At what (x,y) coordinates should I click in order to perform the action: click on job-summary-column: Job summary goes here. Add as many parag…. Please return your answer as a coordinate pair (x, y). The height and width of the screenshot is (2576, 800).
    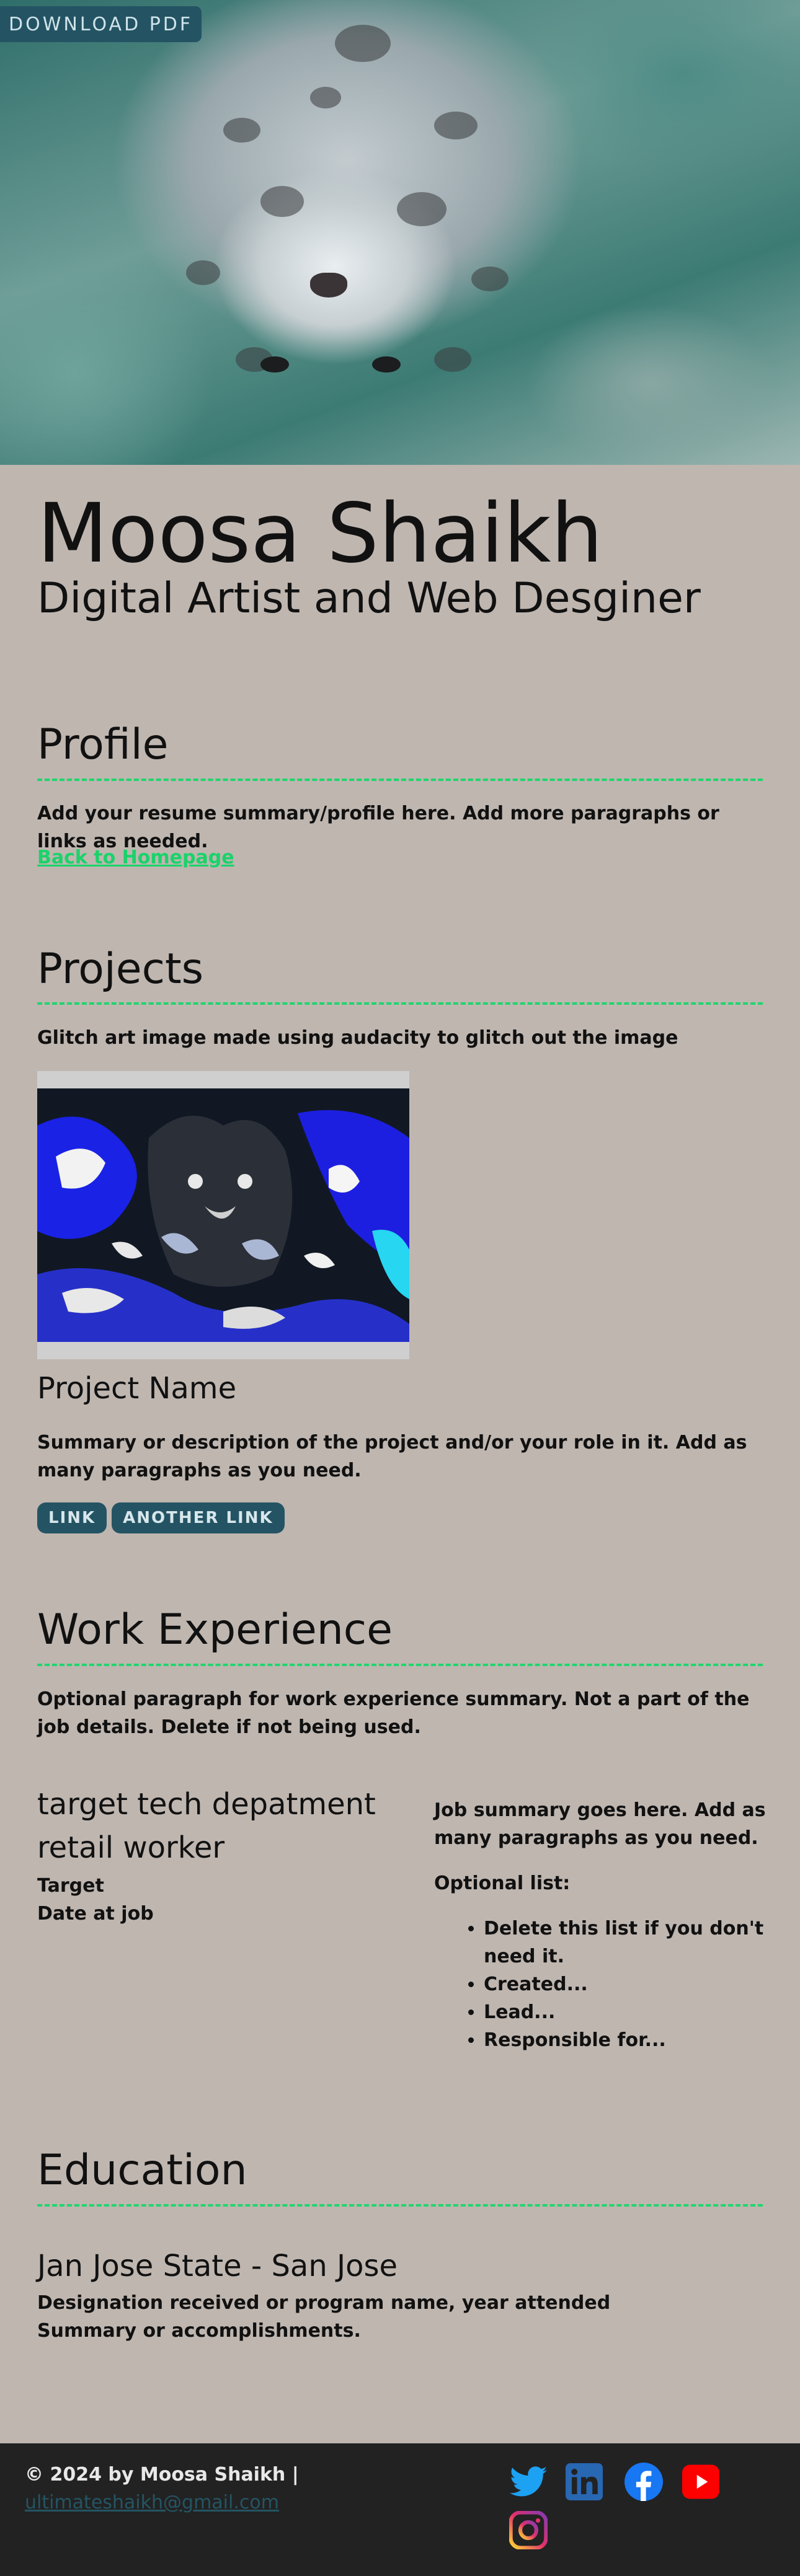
    Looking at the image, I should click on (601, 1925).